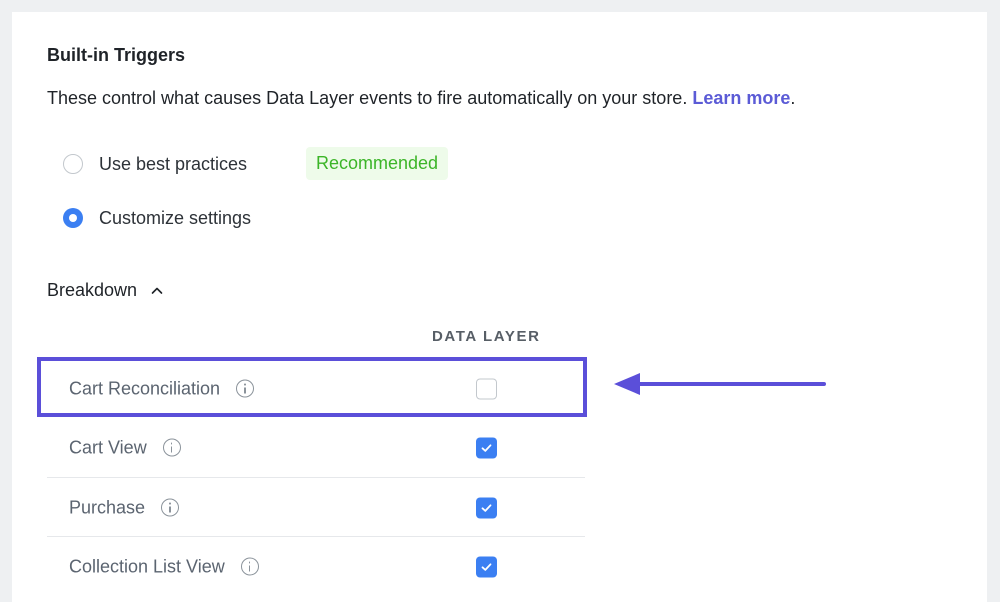 This screenshot has height=602, width=1000. Describe the element at coordinates (316, 447) in the screenshot. I see `trigger-row-cart-view: Cart View` at that location.